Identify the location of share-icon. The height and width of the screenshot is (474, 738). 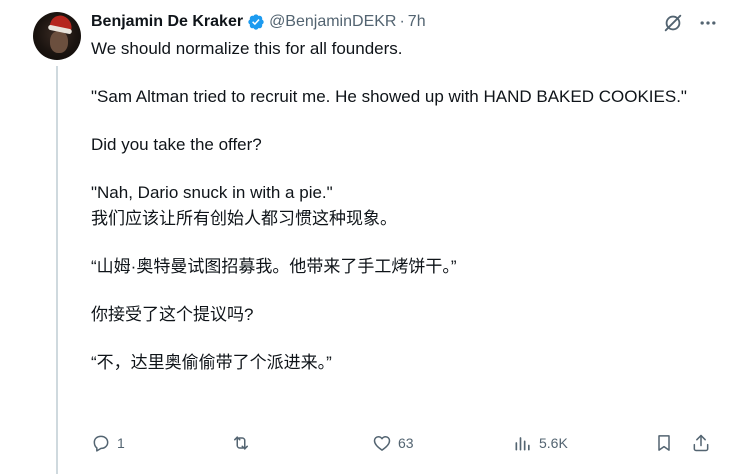
(701, 443).